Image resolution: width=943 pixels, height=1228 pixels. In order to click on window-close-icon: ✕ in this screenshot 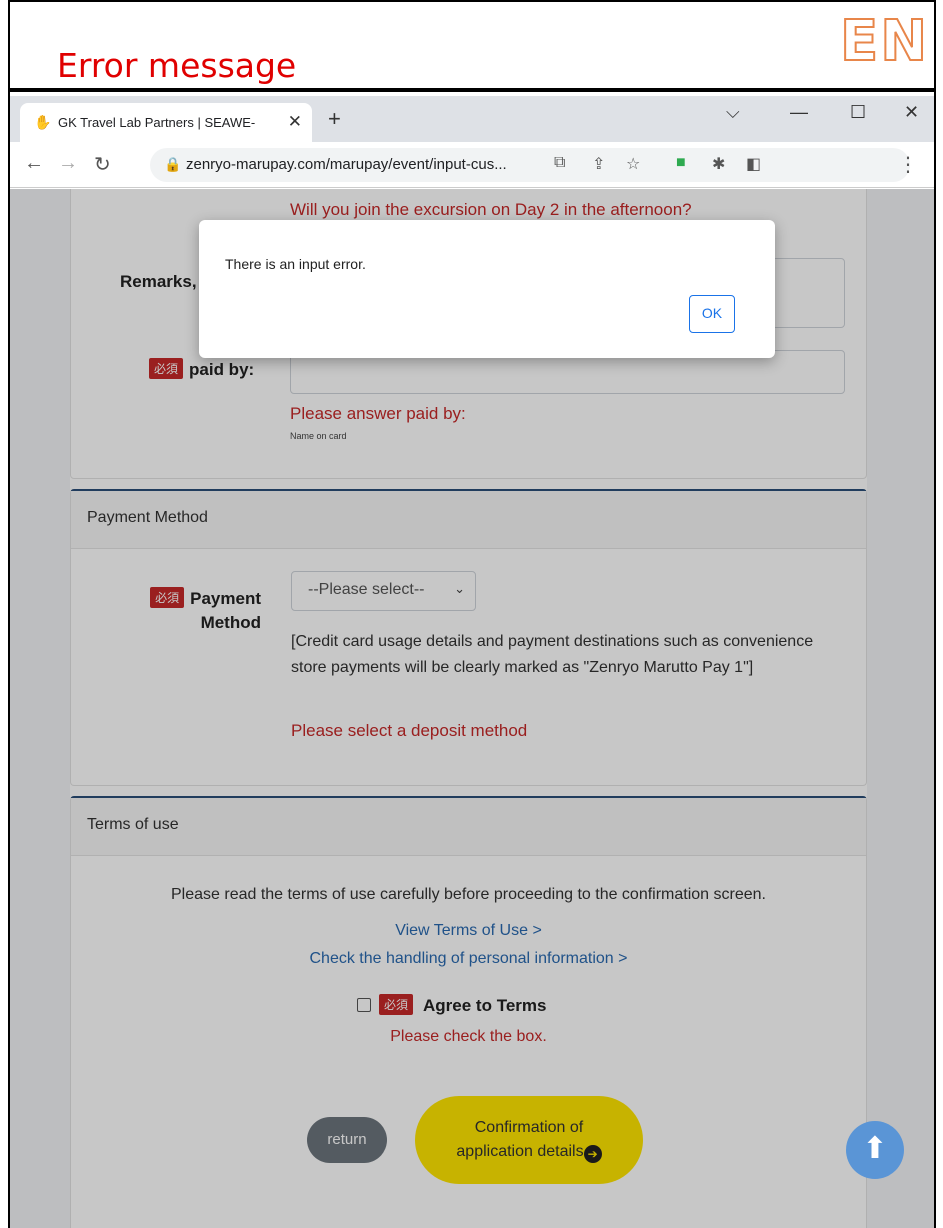, I will do `click(911, 112)`.